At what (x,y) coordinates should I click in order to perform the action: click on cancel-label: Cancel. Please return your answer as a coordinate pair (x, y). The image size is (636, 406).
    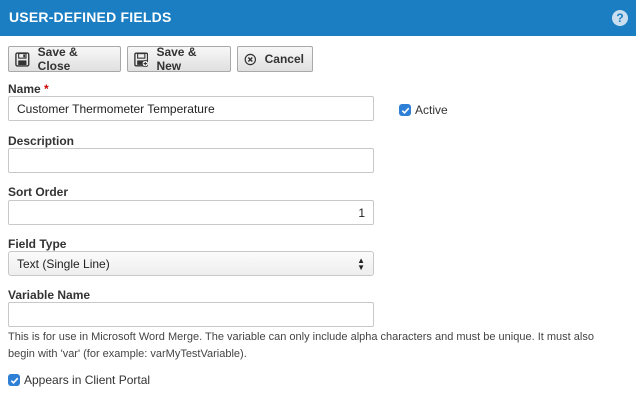
    Looking at the image, I should click on (284, 59).